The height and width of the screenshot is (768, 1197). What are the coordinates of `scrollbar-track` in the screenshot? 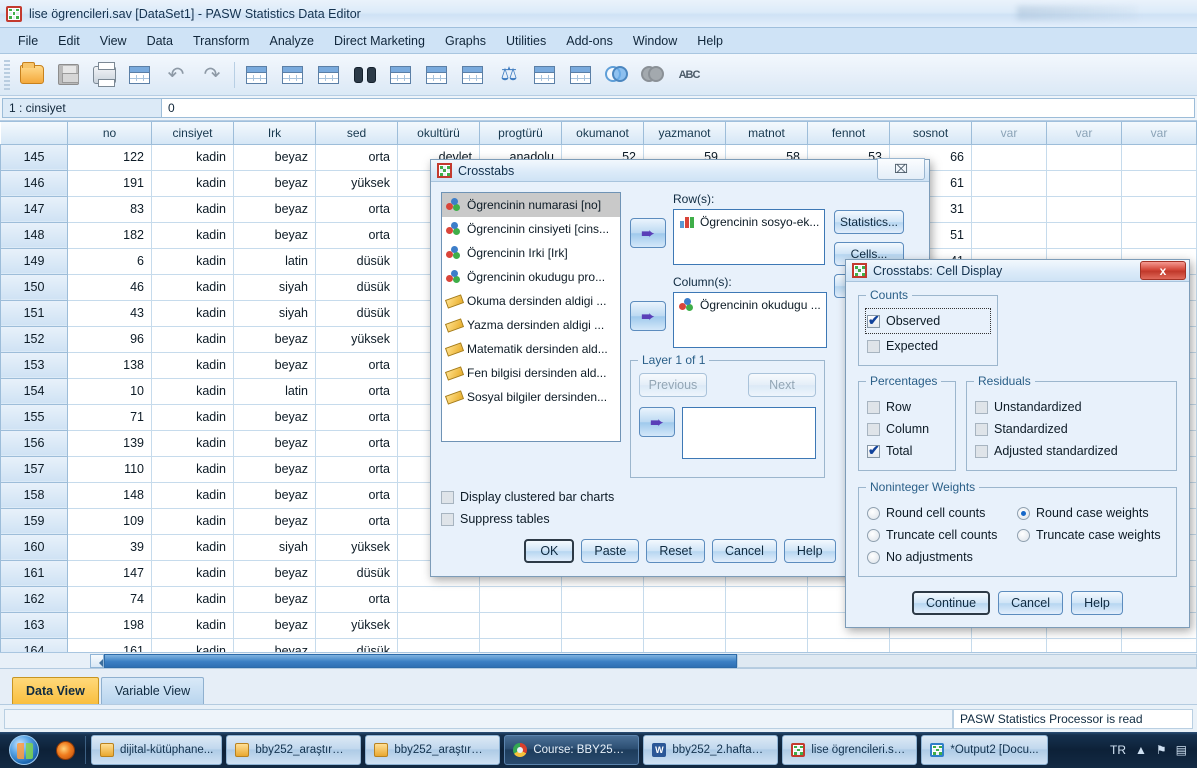 It's located at (967, 660).